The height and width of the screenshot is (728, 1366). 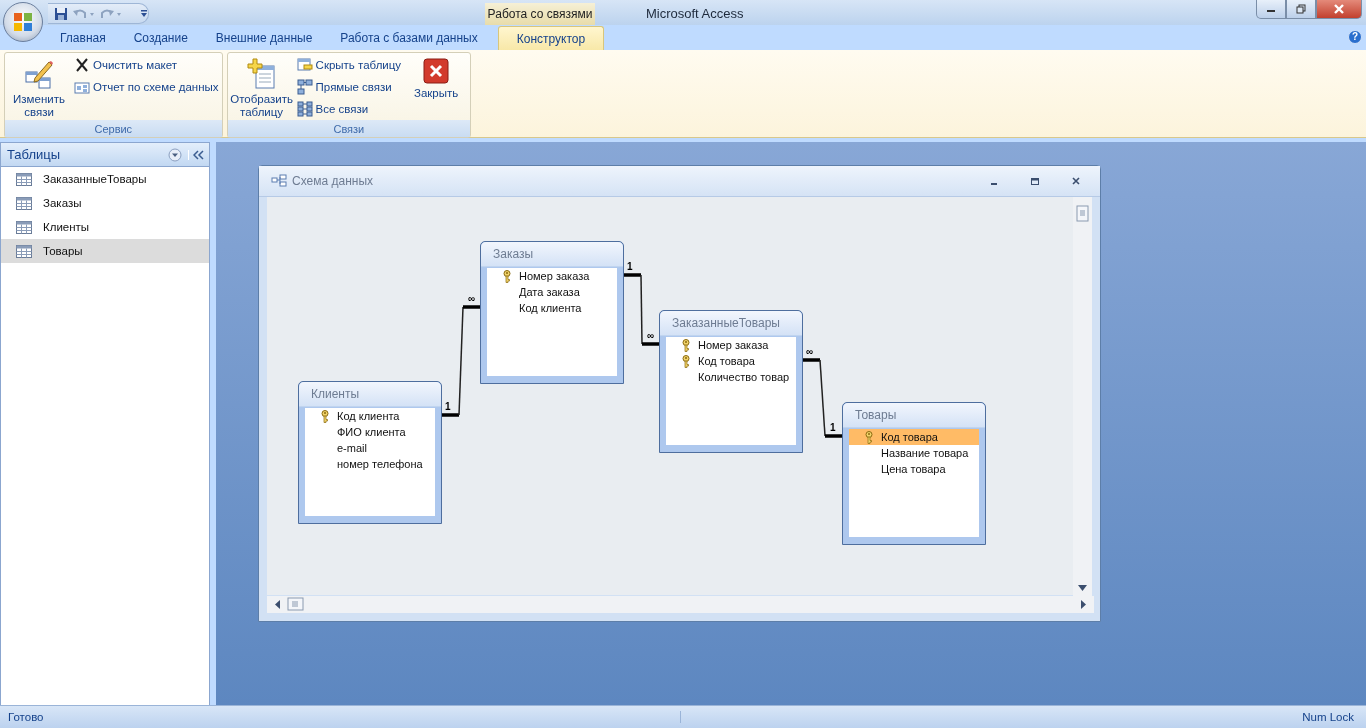 I want to click on all-relationships-icon, so click(x=304, y=109).